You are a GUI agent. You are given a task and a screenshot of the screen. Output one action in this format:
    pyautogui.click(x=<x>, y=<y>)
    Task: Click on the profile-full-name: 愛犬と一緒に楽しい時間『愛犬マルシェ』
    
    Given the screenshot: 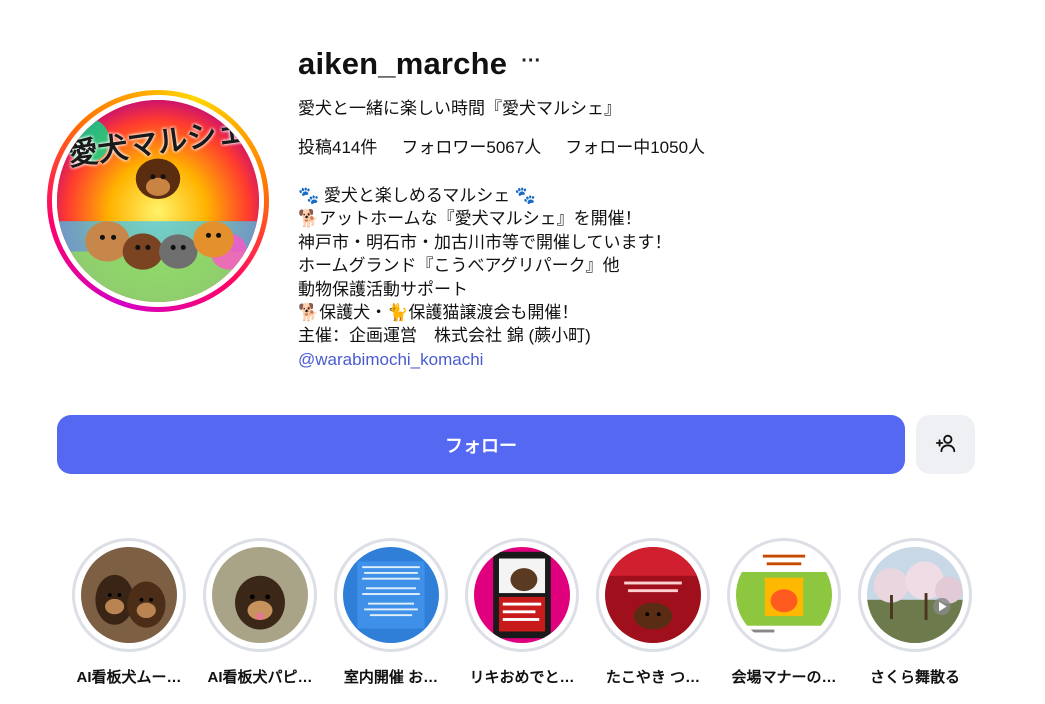 What is the action you would take?
    pyautogui.click(x=459, y=108)
    